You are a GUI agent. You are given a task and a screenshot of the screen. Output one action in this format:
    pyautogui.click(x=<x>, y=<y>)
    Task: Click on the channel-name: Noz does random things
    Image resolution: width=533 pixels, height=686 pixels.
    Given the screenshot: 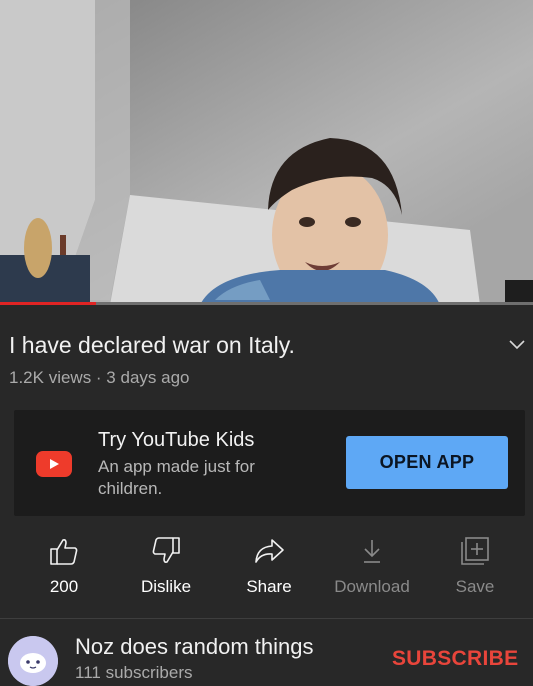 What is the action you would take?
    pyautogui.click(x=194, y=647)
    